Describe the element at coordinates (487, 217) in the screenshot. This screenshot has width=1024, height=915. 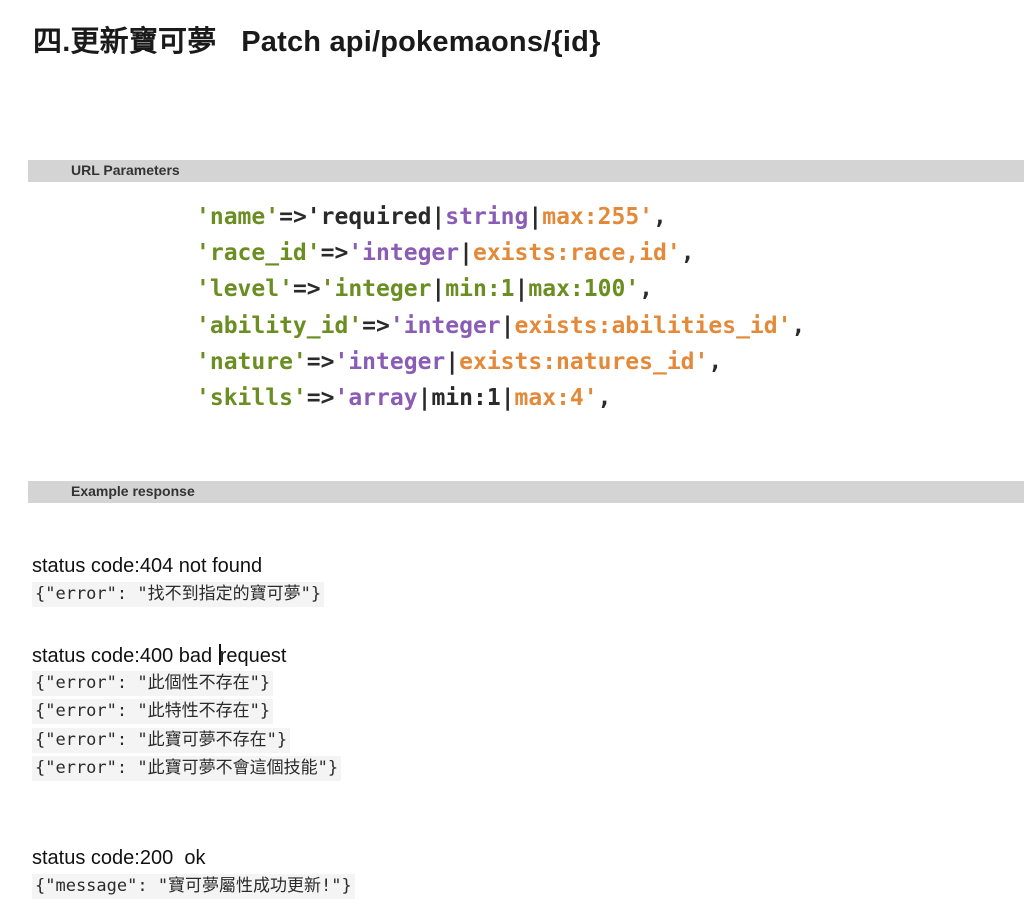
I see `code-token: string` at that location.